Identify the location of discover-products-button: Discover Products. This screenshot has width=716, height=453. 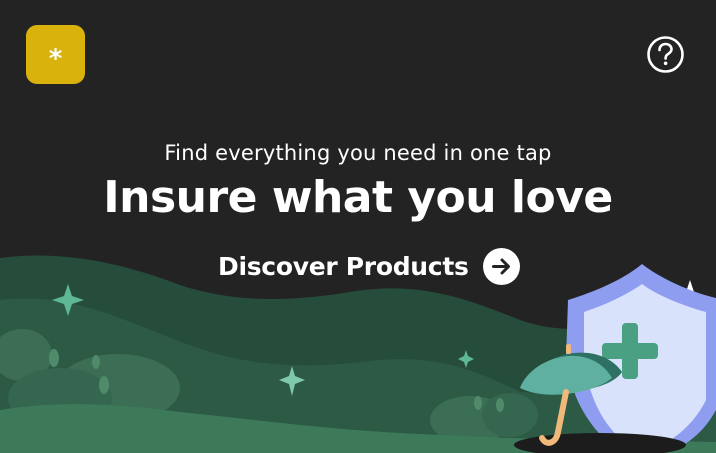
(369, 266).